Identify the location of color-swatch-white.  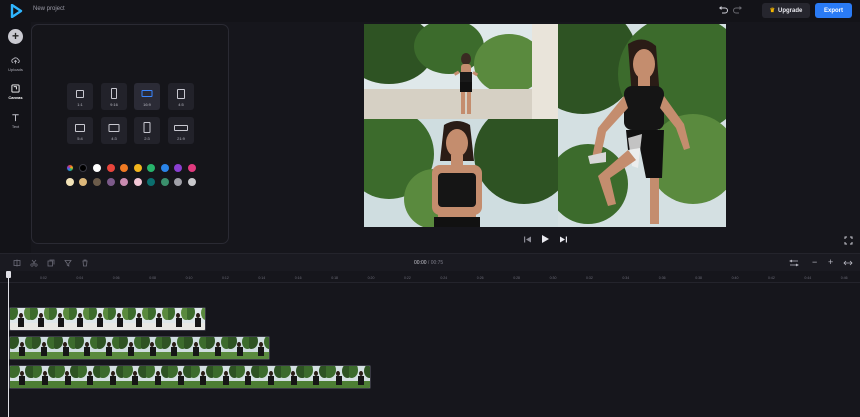
(97, 168).